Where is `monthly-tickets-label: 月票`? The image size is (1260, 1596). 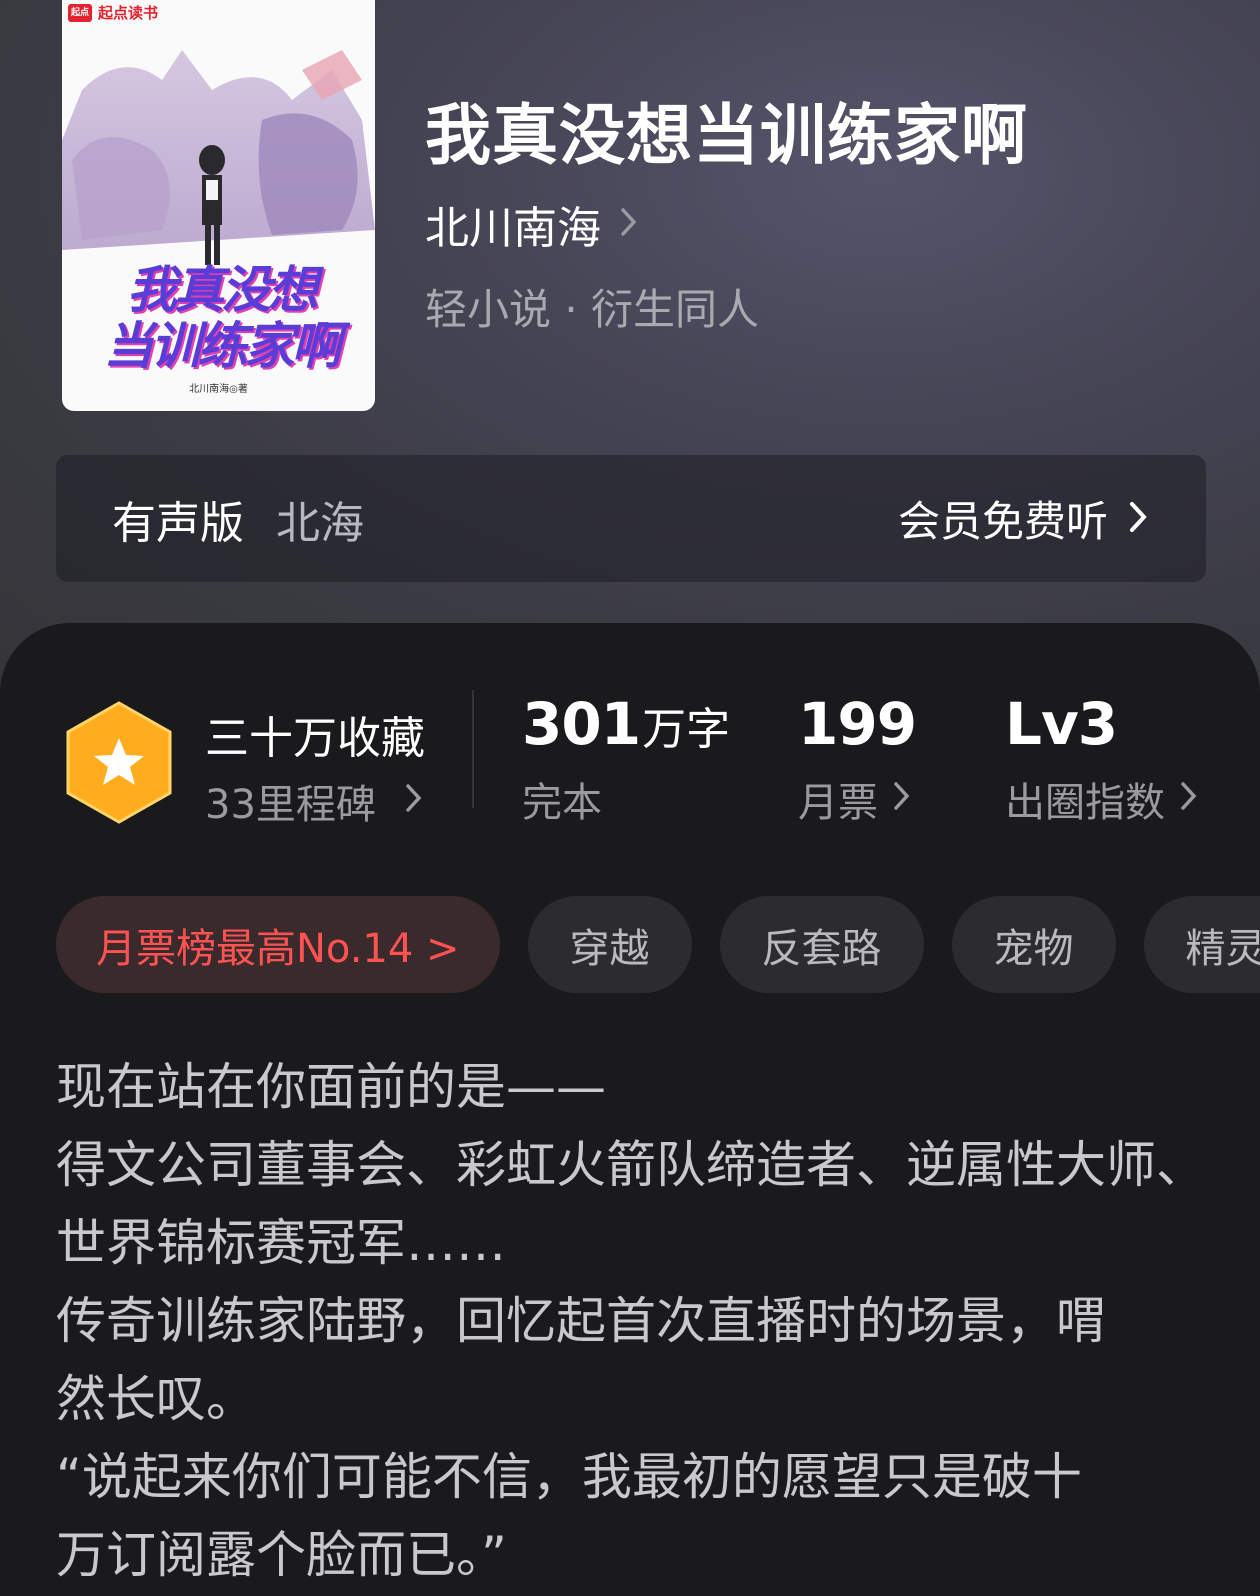 monthly-tickets-label: 月票 is located at coordinates (838, 803).